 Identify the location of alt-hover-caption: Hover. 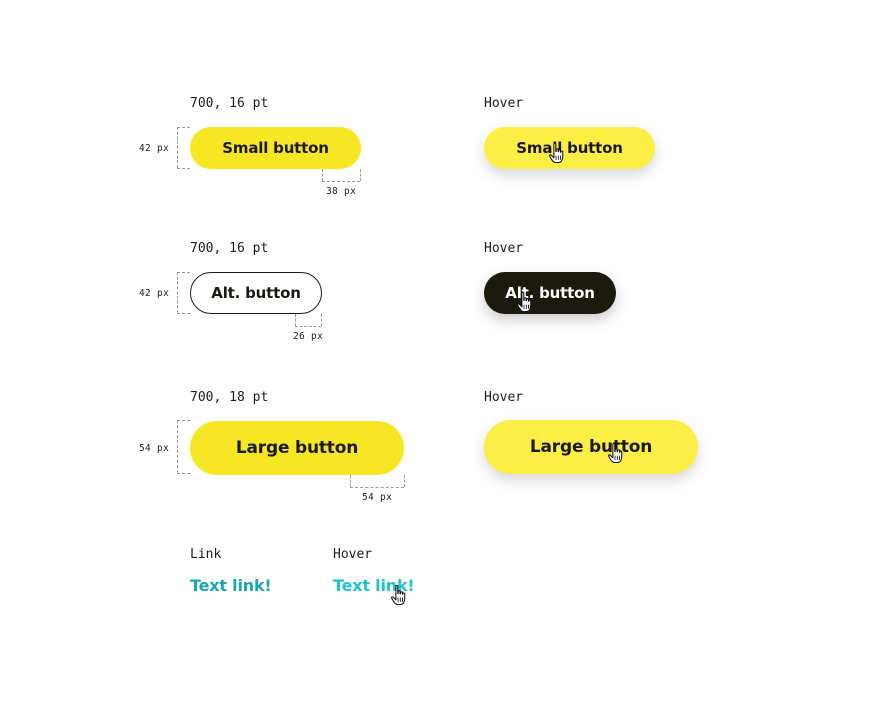
(504, 248).